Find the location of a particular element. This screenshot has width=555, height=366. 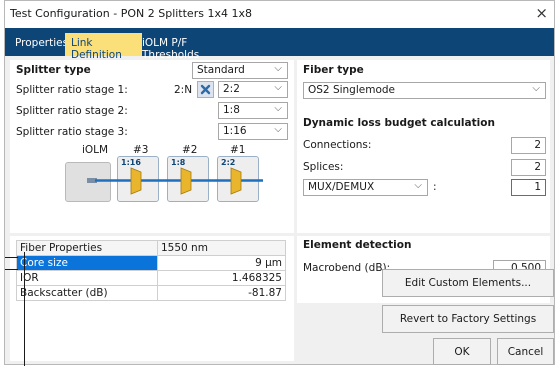

splices-input: 2 is located at coordinates (528, 167).